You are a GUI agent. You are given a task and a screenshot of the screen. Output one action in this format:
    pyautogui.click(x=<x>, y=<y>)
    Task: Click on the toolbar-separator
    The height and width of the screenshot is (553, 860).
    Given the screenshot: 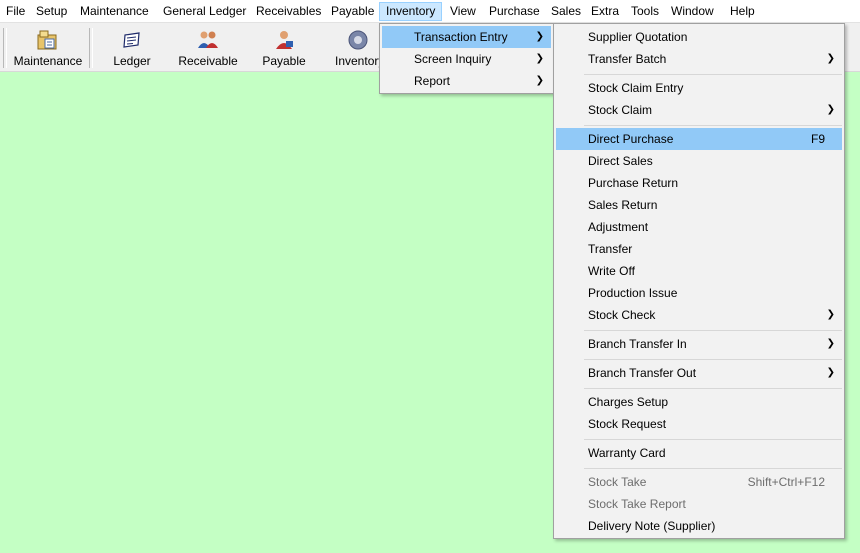 What is the action you would take?
    pyautogui.click(x=91, y=48)
    